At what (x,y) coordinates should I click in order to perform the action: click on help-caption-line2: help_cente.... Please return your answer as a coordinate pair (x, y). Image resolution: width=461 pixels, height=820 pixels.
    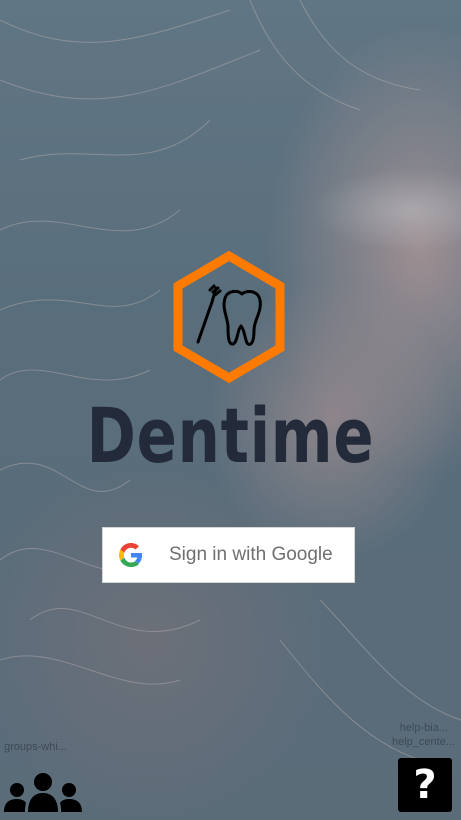
    Looking at the image, I should click on (423, 742).